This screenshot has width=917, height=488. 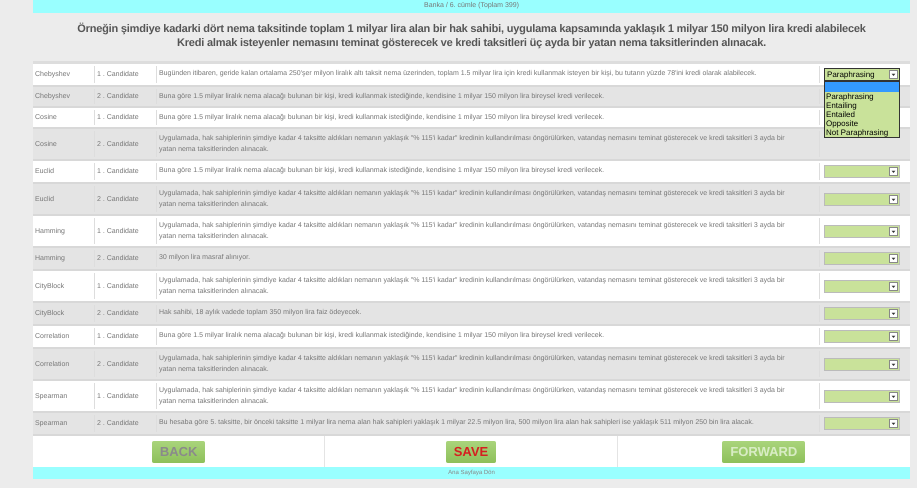 I want to click on source-sentence: Örneğin şimdiye kadarki dört nema taksitinde toplam 1 milyar lira alan bir hak sahibi, uygulama kapsamında yaklaşık 1 milyar 150 milyon lira kredi alabilecek Kredi almak isteyenler nemasını teminat gösterecek ve kredi taksitleri üç ayda bir yatan nema taksitlerinden alınacak., so click(x=471, y=36).